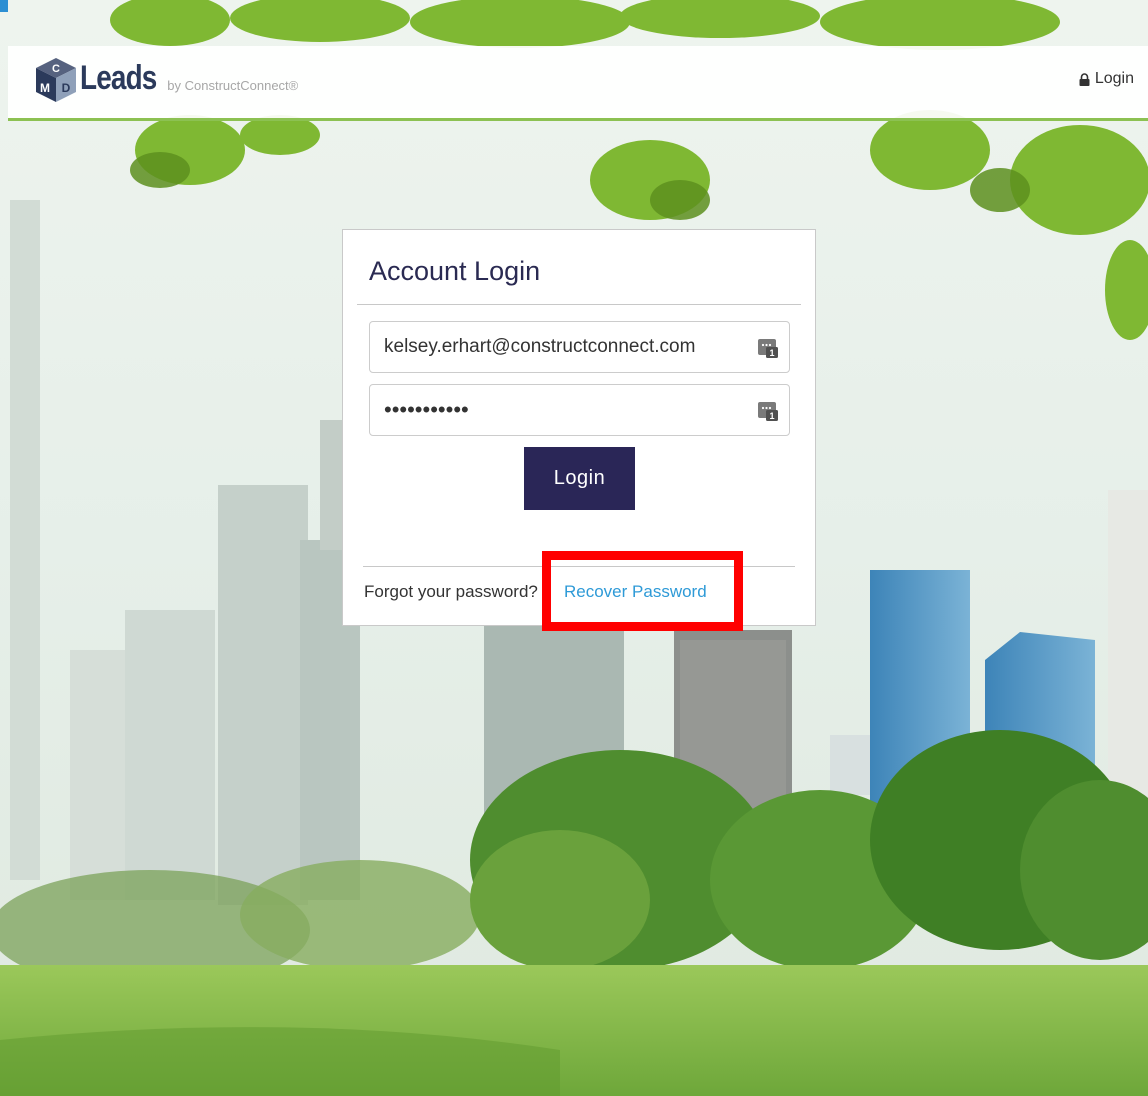 This screenshot has height=1096, width=1148. I want to click on corner-marker, so click(4, 6).